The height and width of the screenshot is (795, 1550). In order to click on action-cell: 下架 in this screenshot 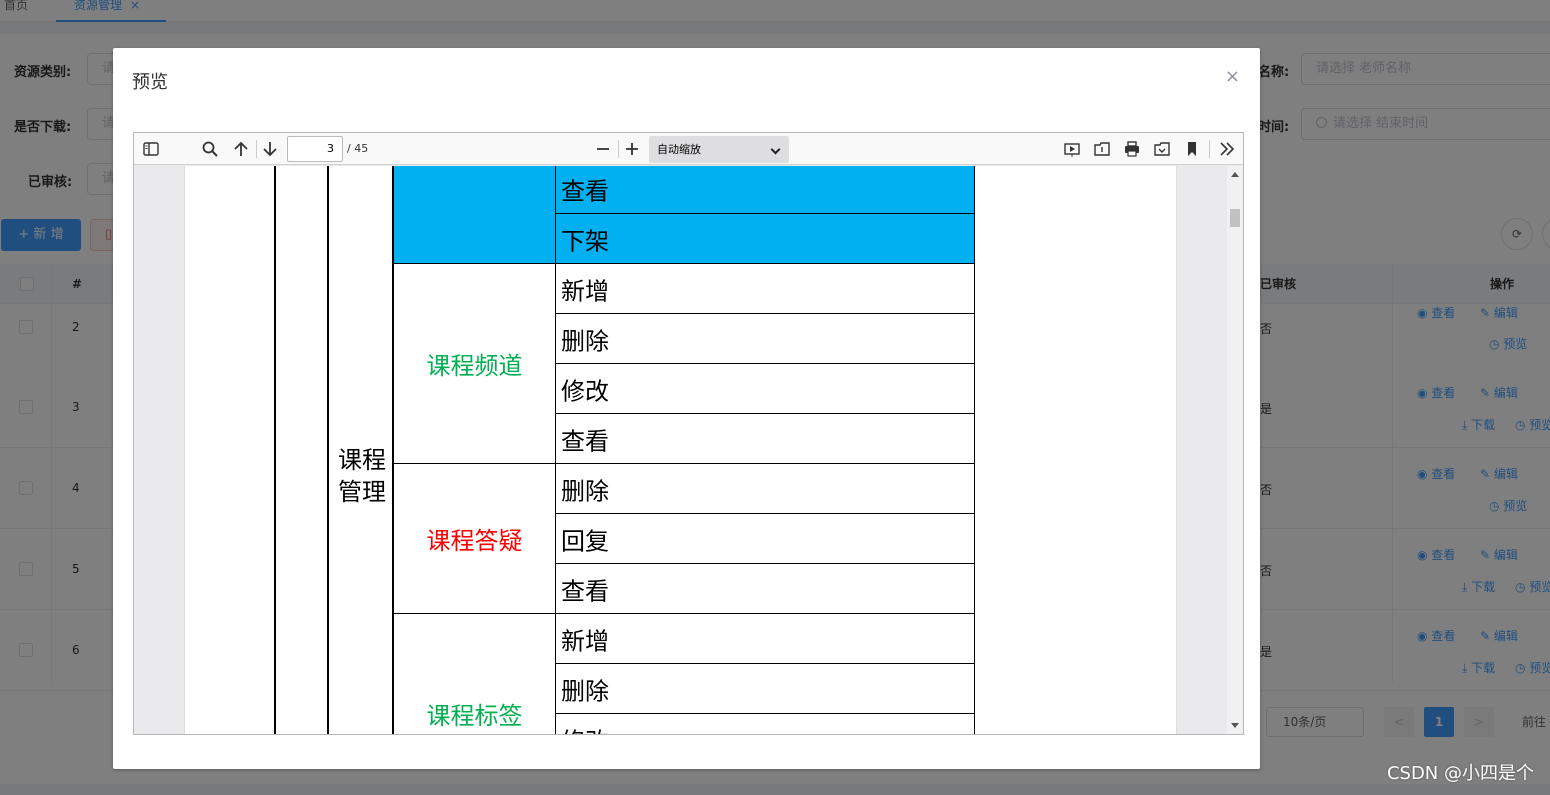, I will do `click(765, 238)`.